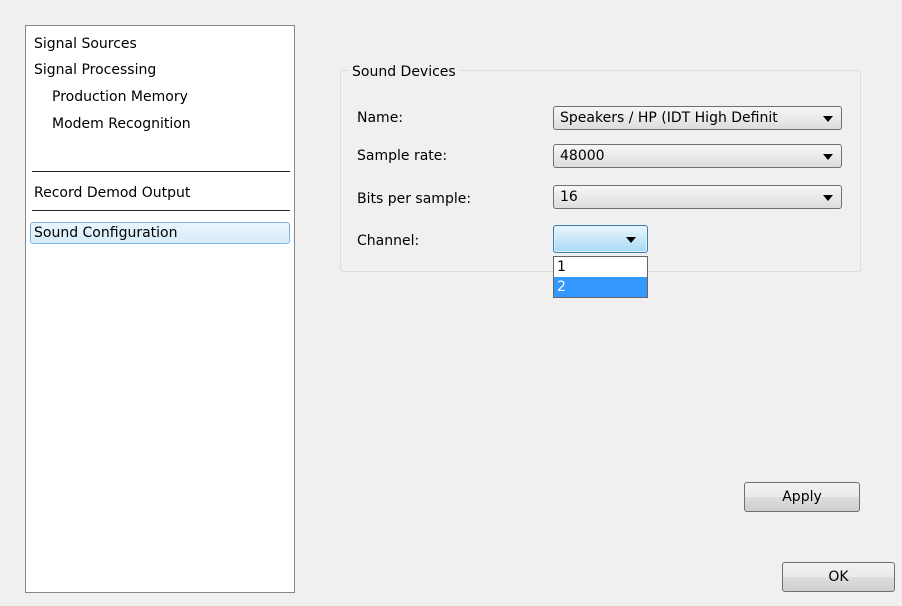 The width and height of the screenshot is (902, 606). I want to click on sample-rate-label: Sample rate:, so click(402, 156).